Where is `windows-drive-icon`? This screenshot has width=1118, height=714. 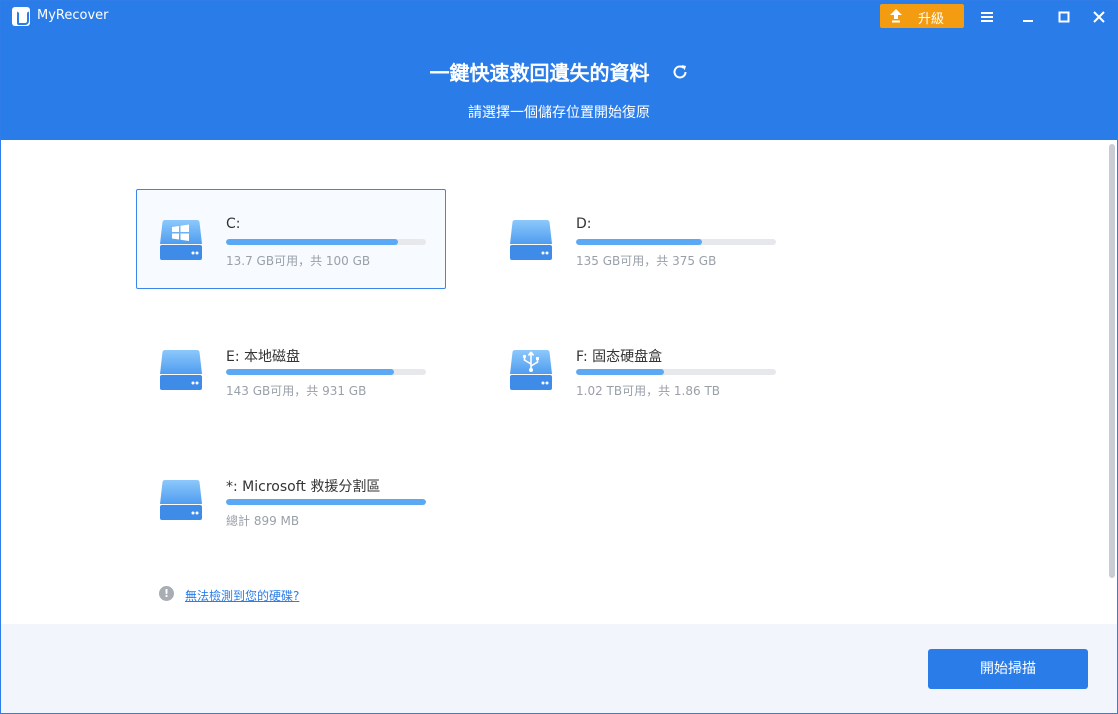 windows-drive-icon is located at coordinates (181, 240).